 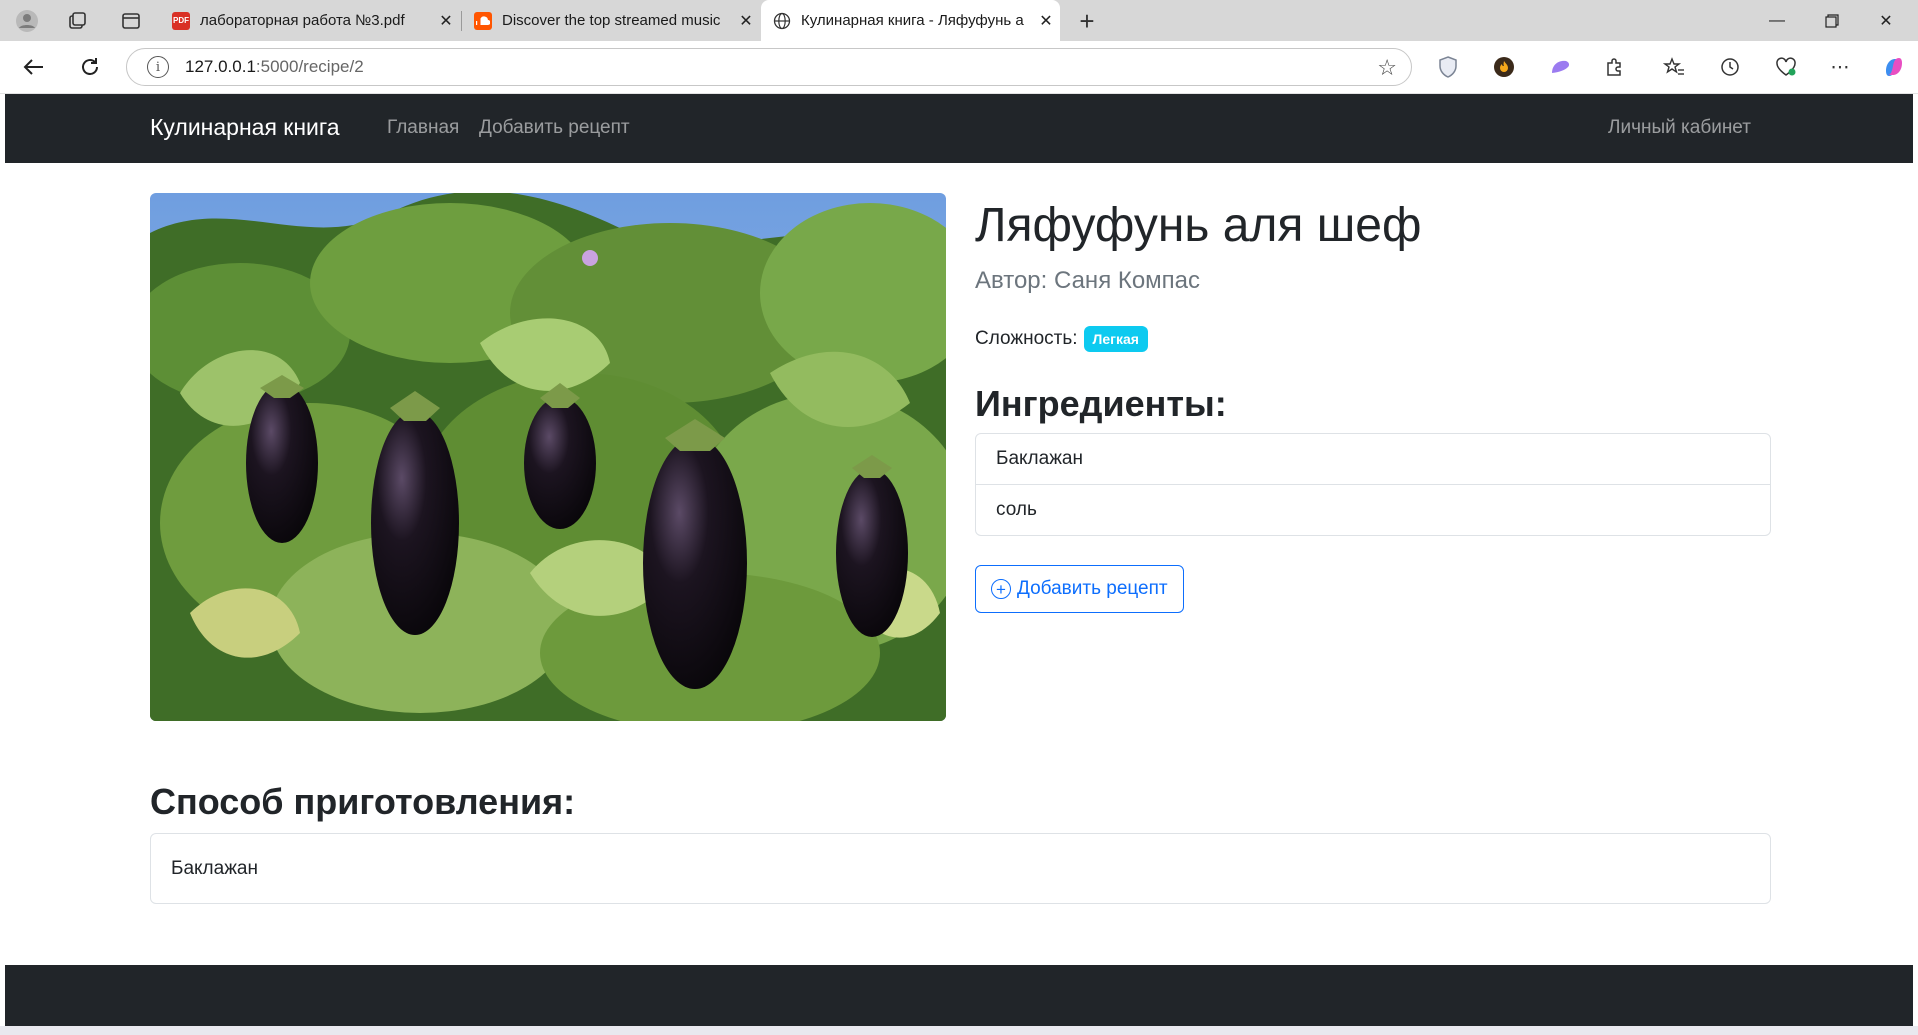 I want to click on method-heading: Способ приготовления:, so click(x=363, y=801).